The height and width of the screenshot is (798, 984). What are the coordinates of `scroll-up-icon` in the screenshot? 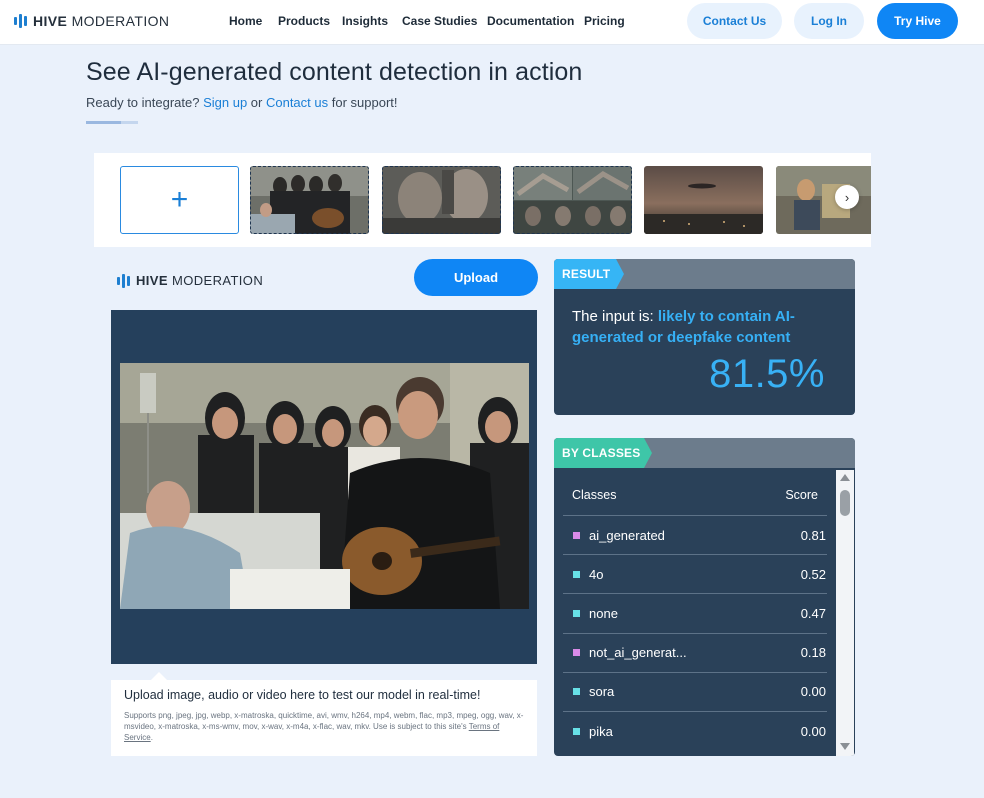 It's located at (845, 477).